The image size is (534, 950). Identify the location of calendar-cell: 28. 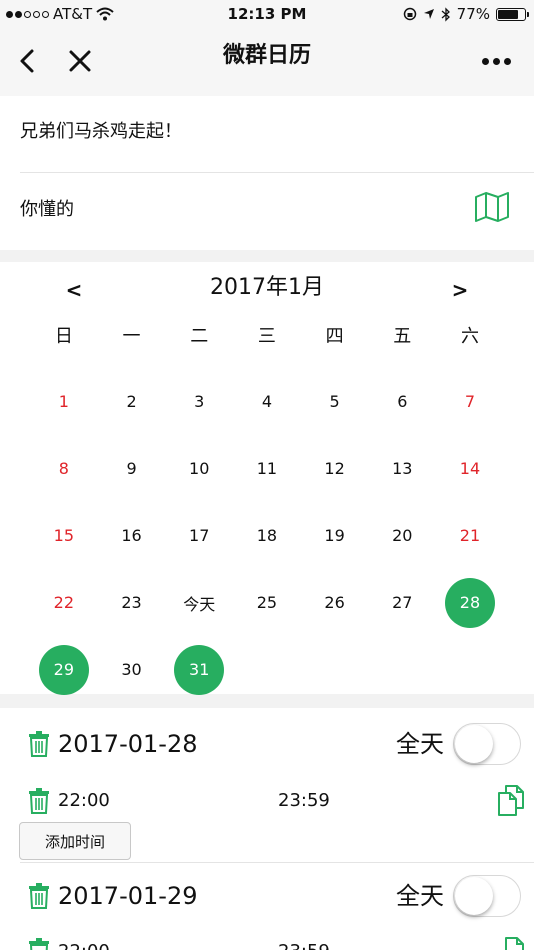
(470, 602).